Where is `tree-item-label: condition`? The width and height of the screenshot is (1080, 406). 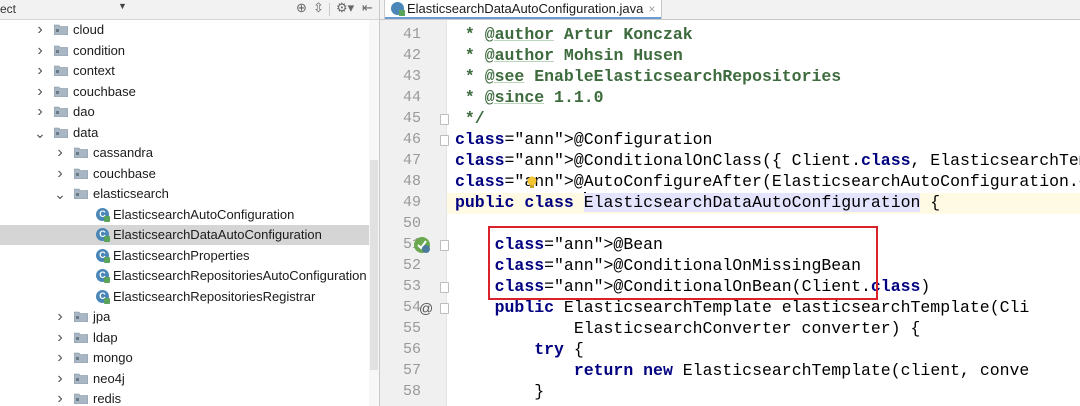
tree-item-label: condition is located at coordinates (99, 50).